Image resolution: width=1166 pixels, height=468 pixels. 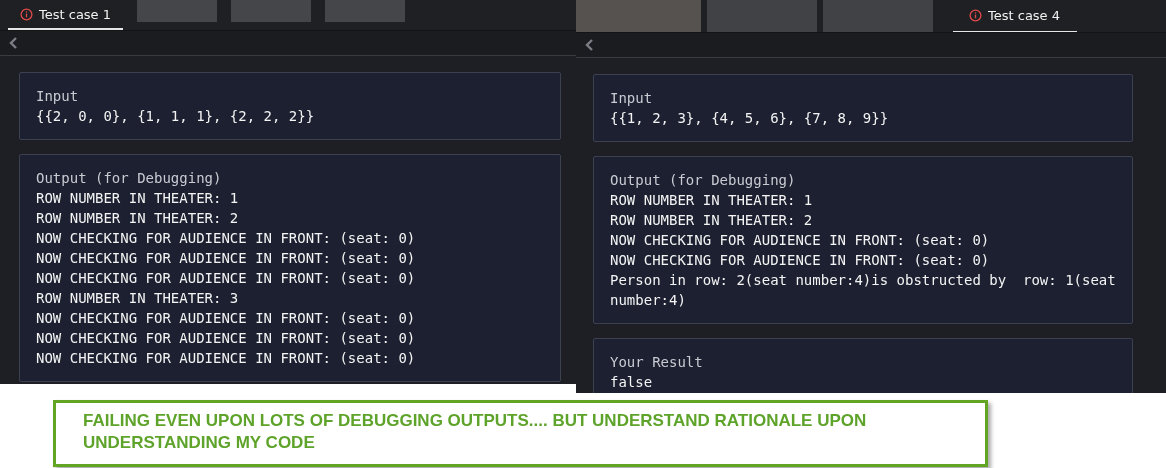 I want to click on output-line: {{1, 2, 3}, {4, 5, 6}, {7, 8, 9}}, so click(x=750, y=118).